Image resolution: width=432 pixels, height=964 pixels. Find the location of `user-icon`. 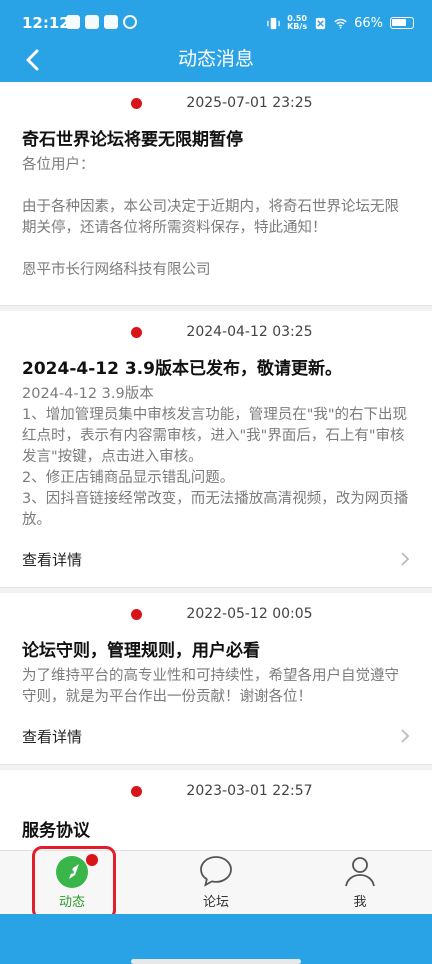

user-icon is located at coordinates (360, 872).